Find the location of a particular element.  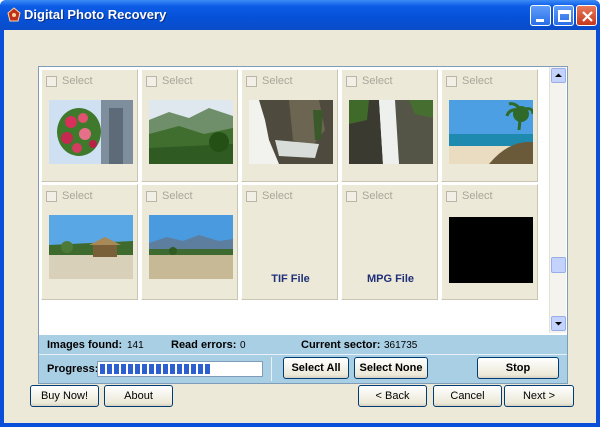

app-icon is located at coordinates (14, 14).